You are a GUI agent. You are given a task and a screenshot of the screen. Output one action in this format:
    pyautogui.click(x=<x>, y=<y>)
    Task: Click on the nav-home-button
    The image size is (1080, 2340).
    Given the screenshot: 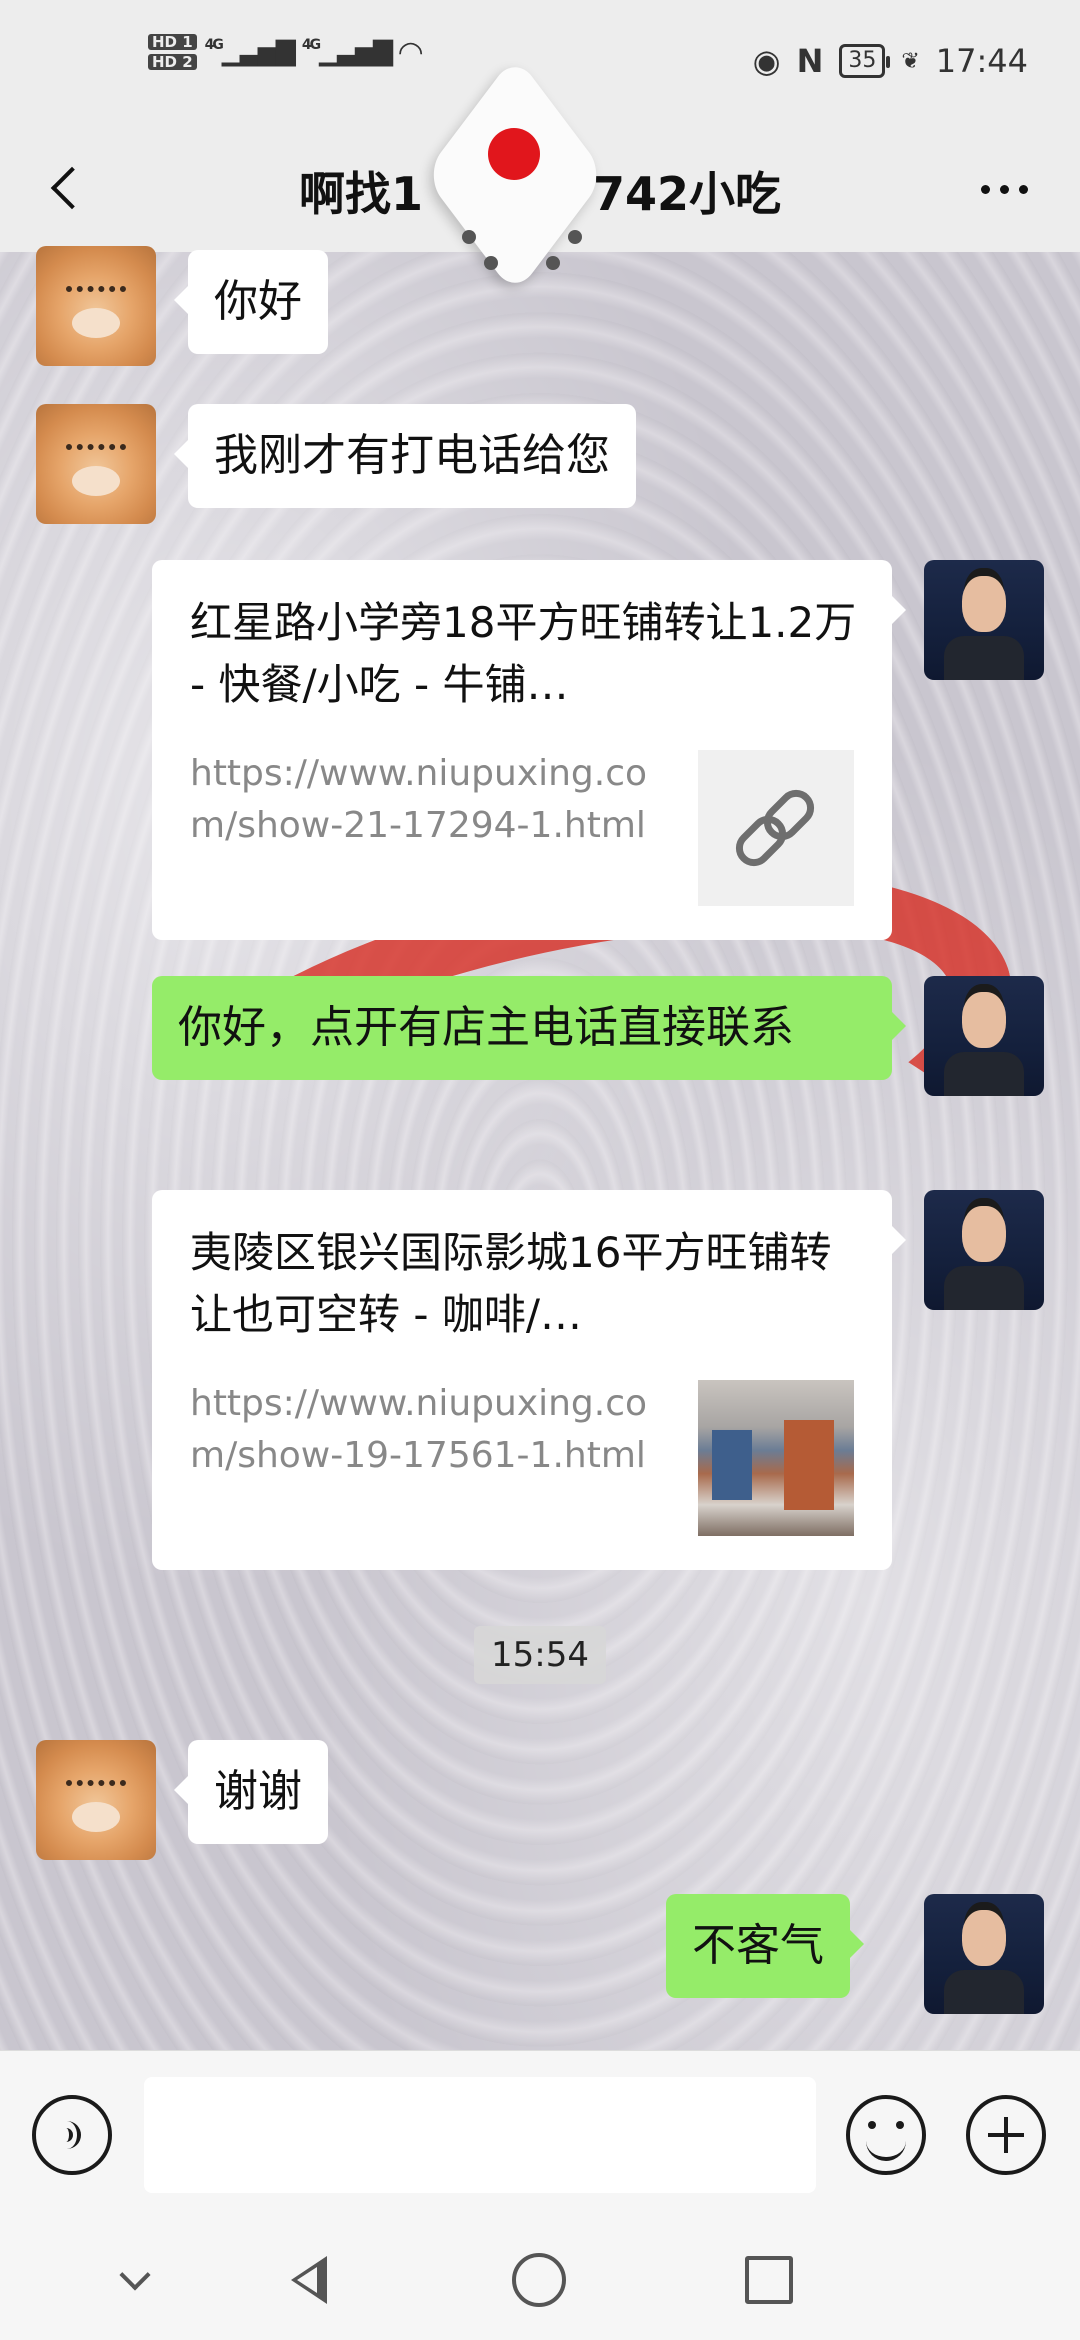 What is the action you would take?
    pyautogui.click(x=539, y=2280)
    